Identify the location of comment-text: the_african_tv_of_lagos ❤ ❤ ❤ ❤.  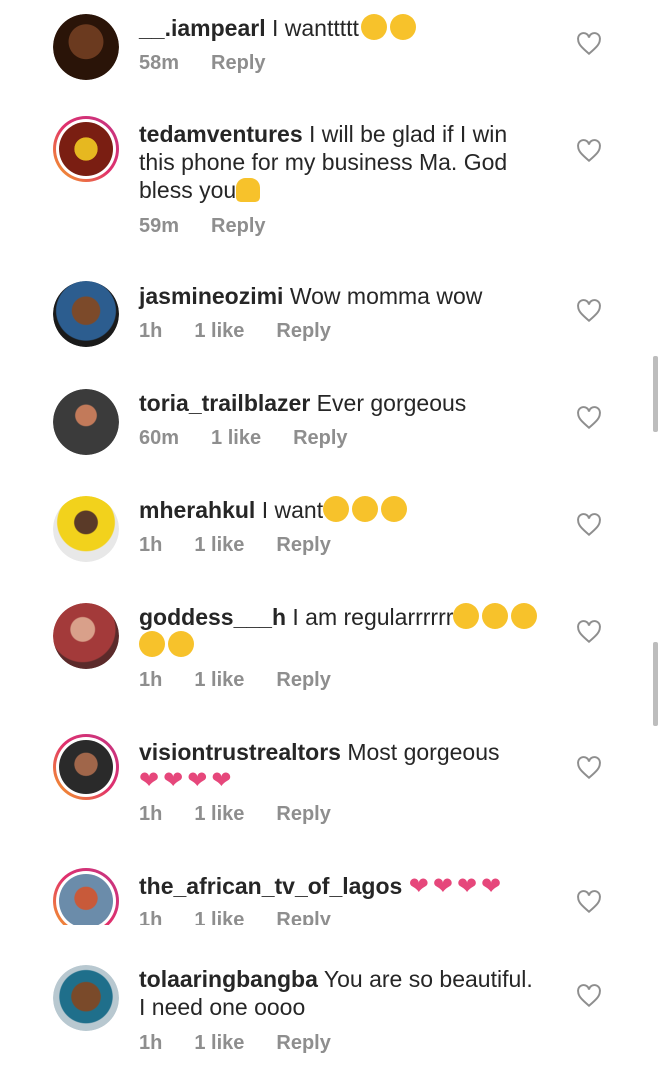
(349, 886).